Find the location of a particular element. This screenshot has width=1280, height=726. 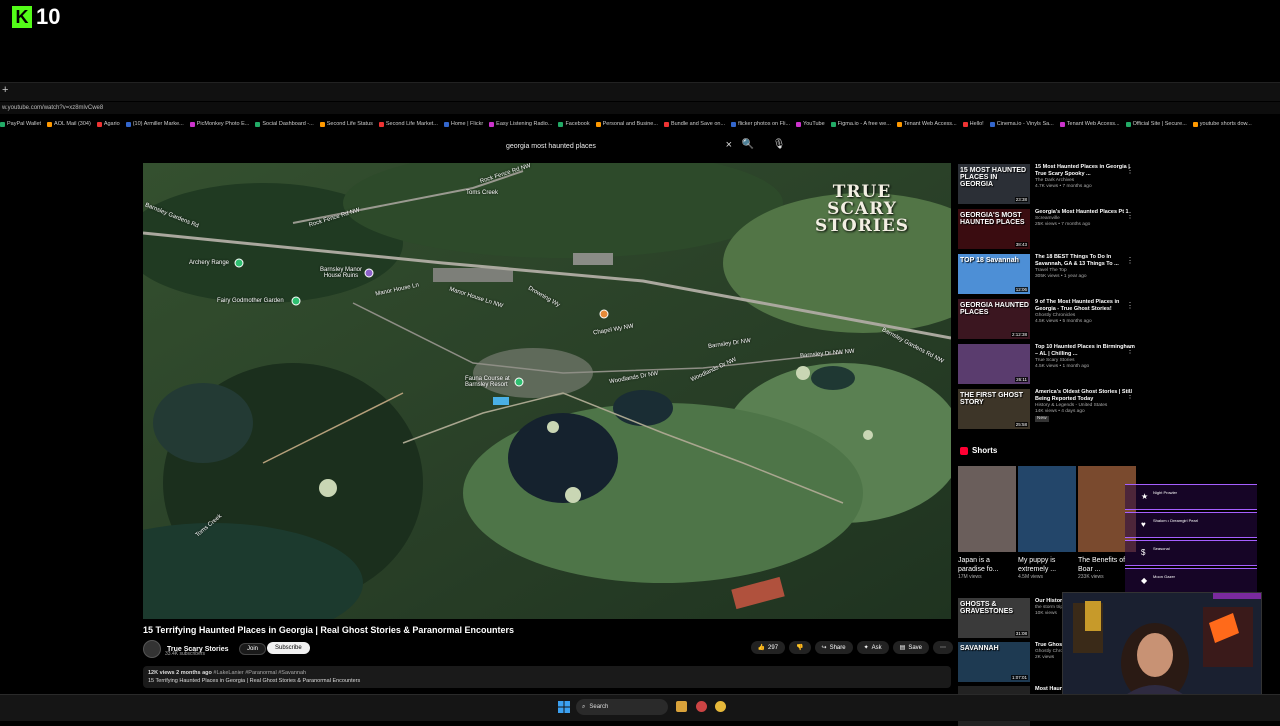

video-thumbnail: SAVANNAH 1:07:01 is located at coordinates (994, 662).